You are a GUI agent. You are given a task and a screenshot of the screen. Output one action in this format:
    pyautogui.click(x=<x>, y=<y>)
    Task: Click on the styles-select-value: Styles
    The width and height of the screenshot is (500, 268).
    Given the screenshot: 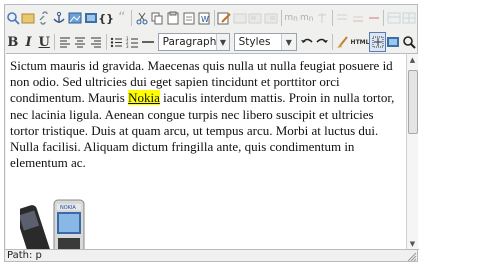 What is the action you would take?
    pyautogui.click(x=254, y=42)
    